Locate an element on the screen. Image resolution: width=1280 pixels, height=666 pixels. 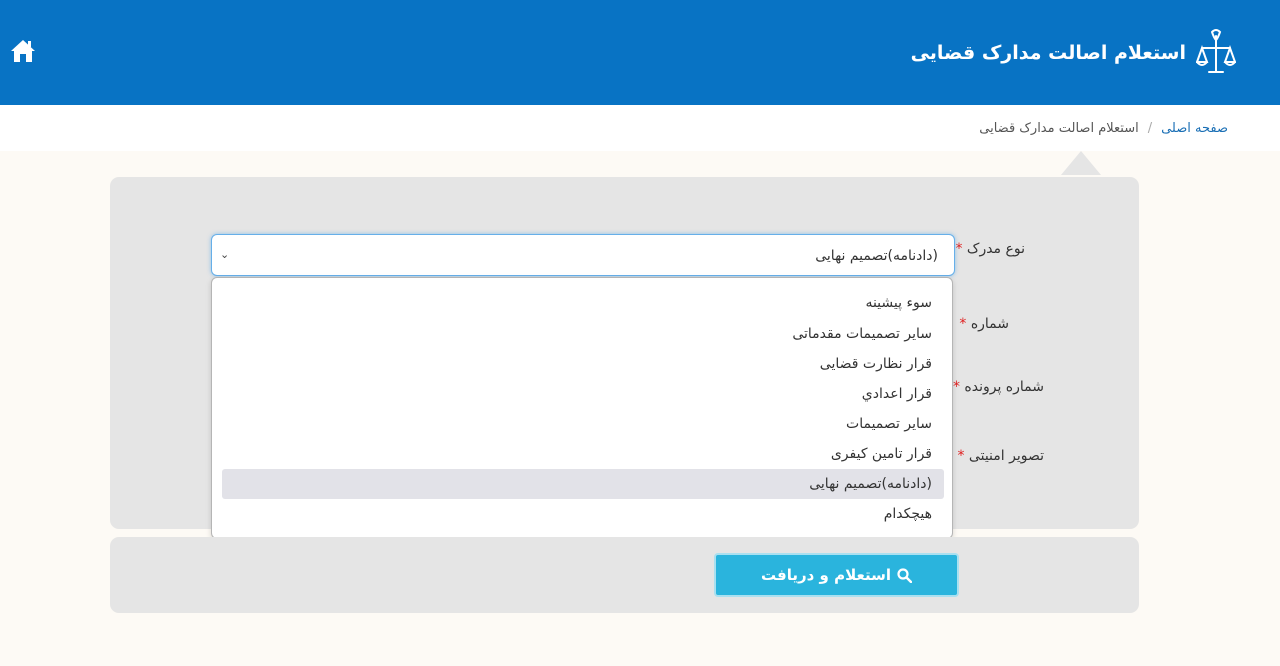
home-icon is located at coordinates (23, 51).